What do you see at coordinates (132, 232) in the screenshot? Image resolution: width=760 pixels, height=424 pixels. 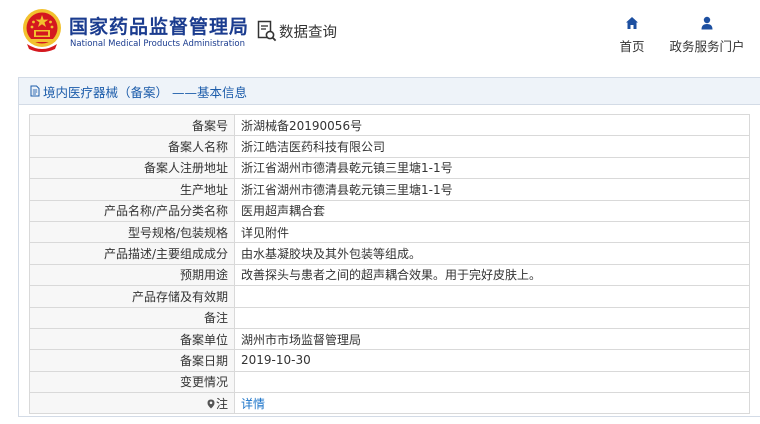 I see `field-label: 型号规格/包装规格` at bounding box center [132, 232].